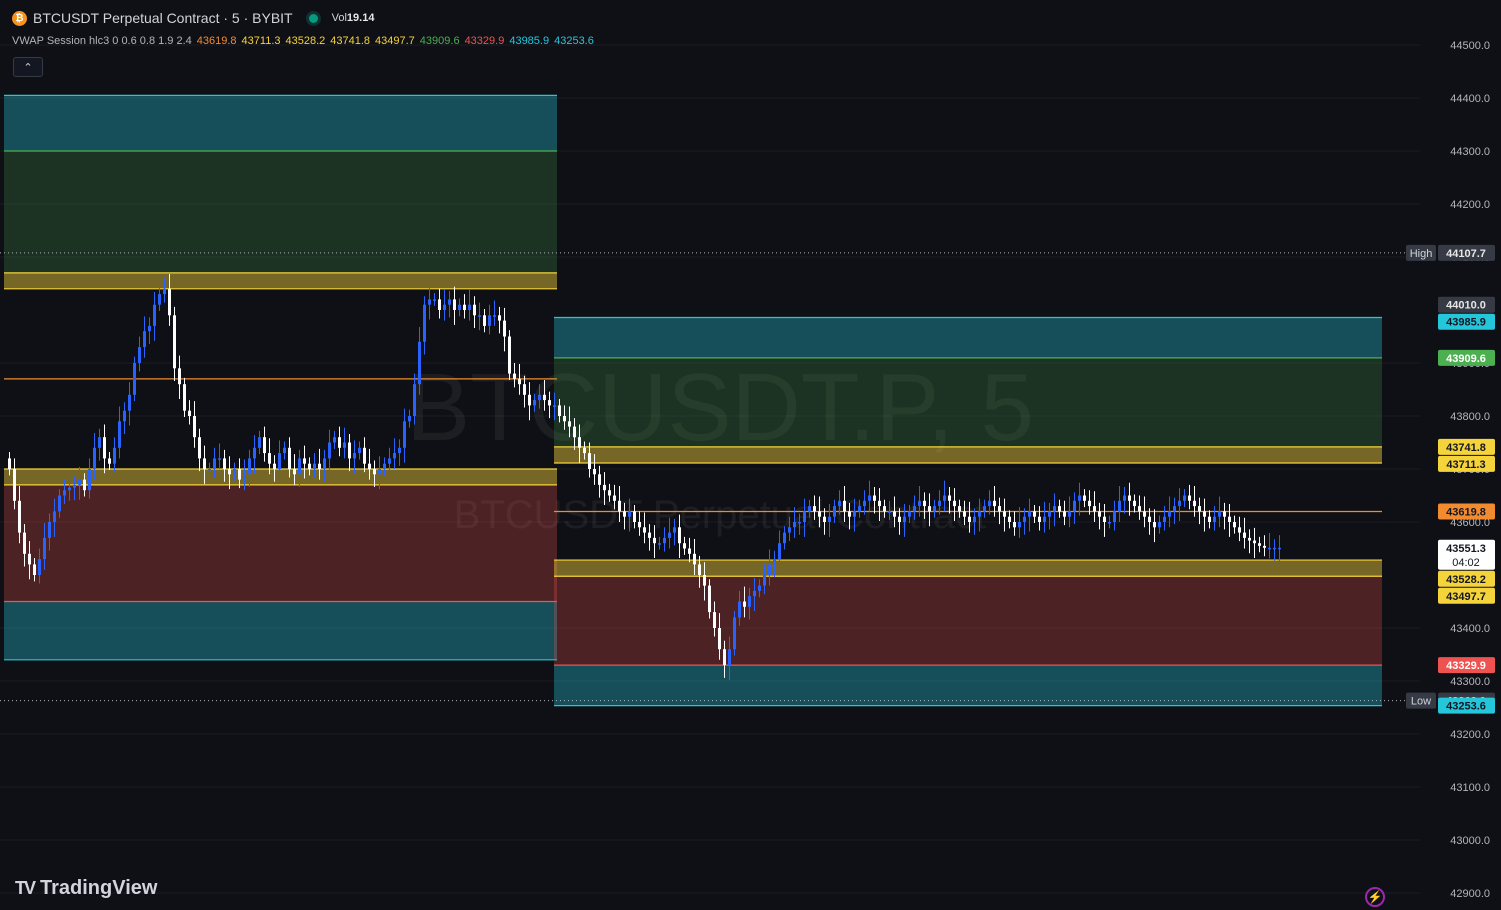  I want to click on indicator-name: VWAP Session hlc3 0 0.6 0.8 1.9 2.4, so click(102, 41).